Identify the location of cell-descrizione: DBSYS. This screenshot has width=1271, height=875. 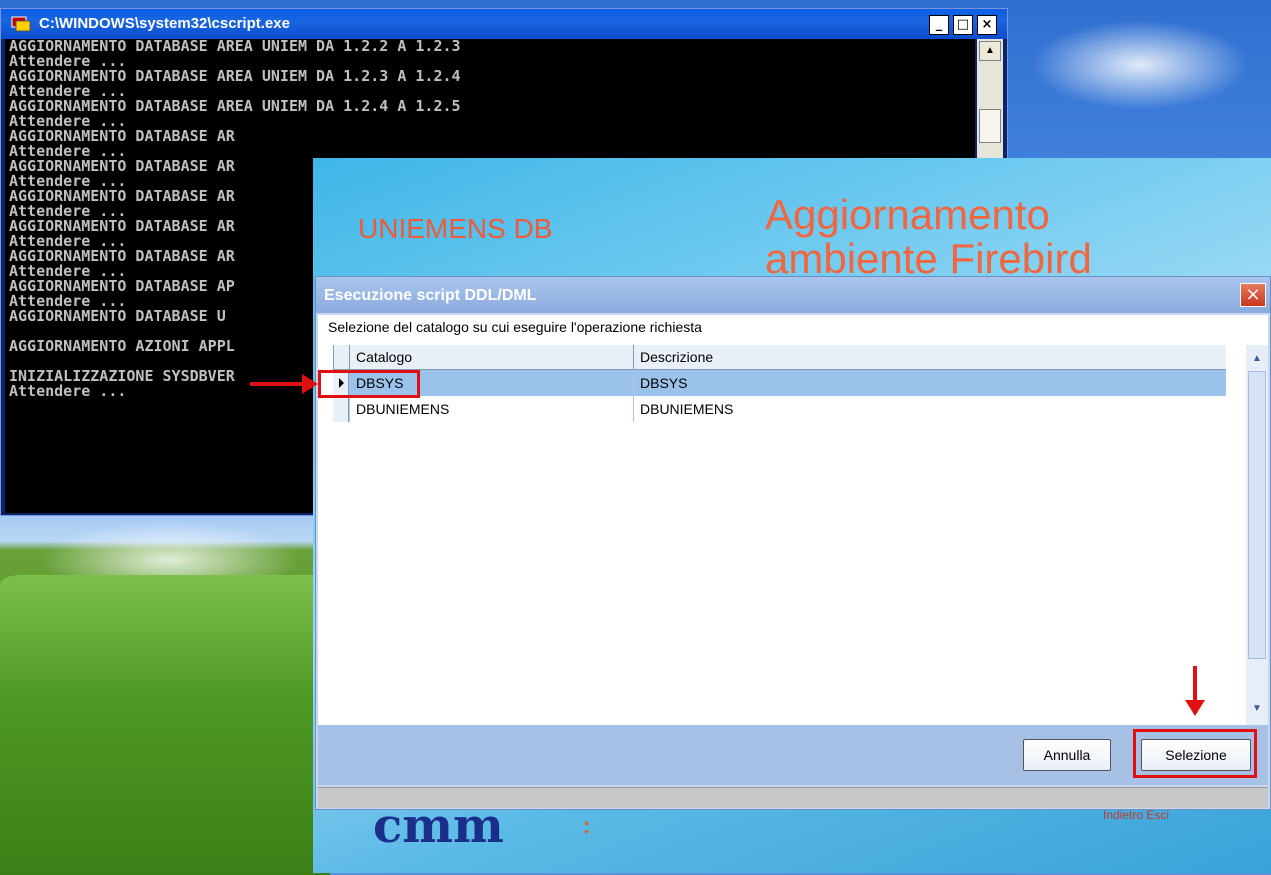
(929, 383).